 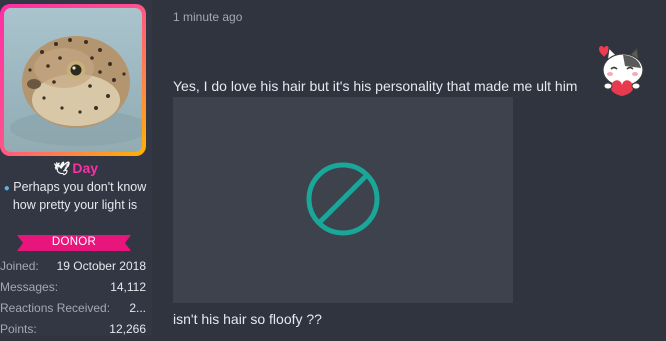 What do you see at coordinates (73, 288) in the screenshot?
I see `stat-messages: Messages: 14,112` at bounding box center [73, 288].